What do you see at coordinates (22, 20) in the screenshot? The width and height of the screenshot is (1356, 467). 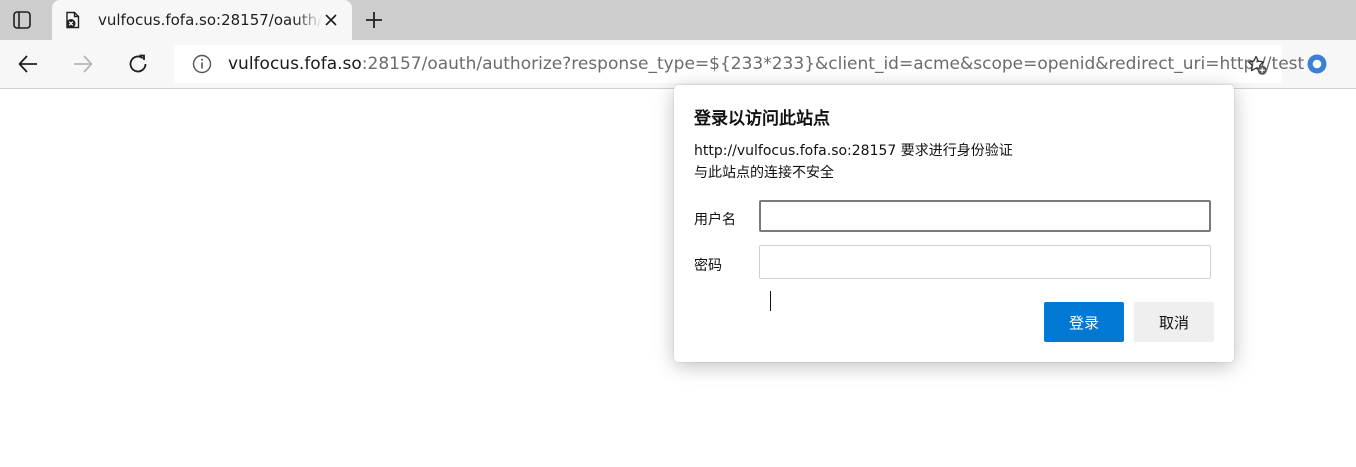 I see `tab-actions-icon` at bounding box center [22, 20].